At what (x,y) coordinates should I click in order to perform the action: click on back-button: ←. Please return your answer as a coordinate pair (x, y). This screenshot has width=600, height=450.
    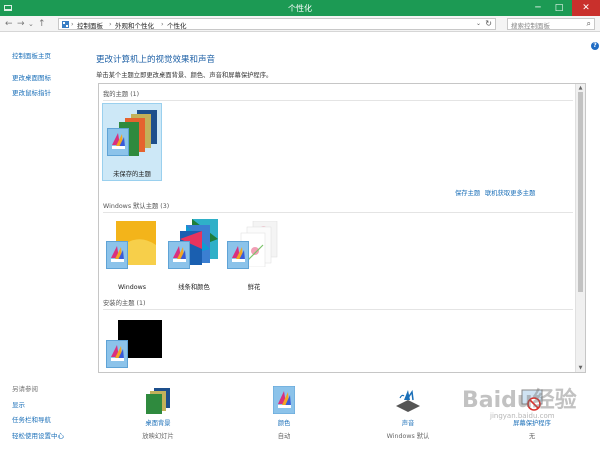
    Looking at the image, I should click on (9, 24).